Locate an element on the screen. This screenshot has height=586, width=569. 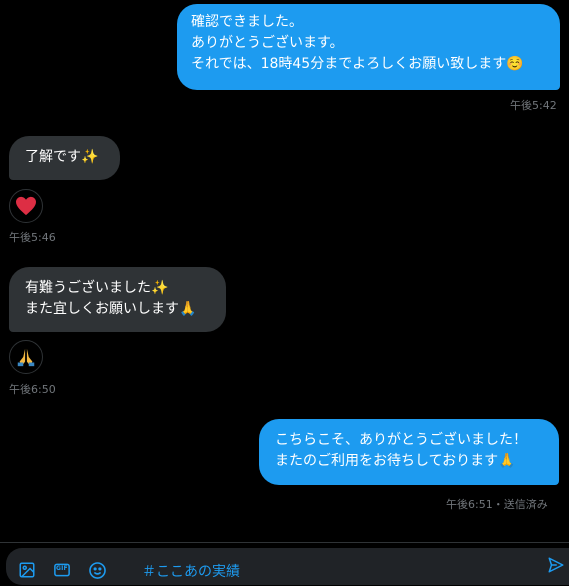
message-bubble-outgoing: こちらこそ、ありがとうございました！ またのご利用をお待ちしております🙏 is located at coordinates (409, 452).